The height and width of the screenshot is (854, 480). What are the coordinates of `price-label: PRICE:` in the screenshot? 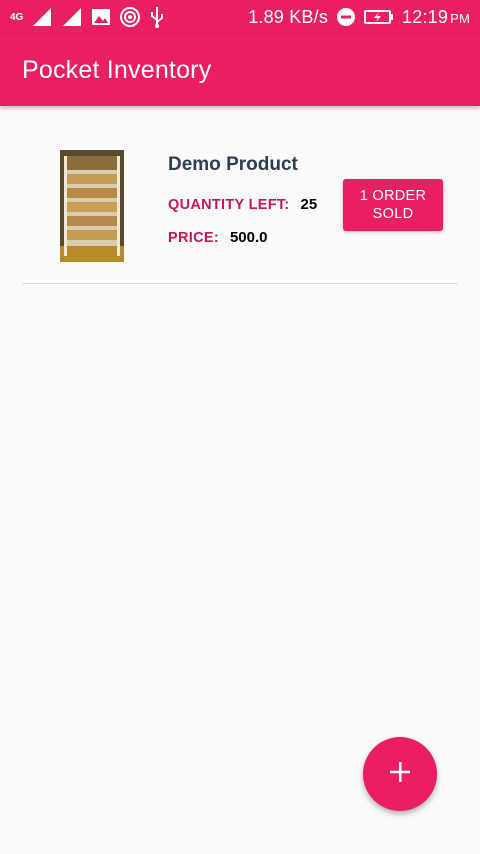 It's located at (193, 237).